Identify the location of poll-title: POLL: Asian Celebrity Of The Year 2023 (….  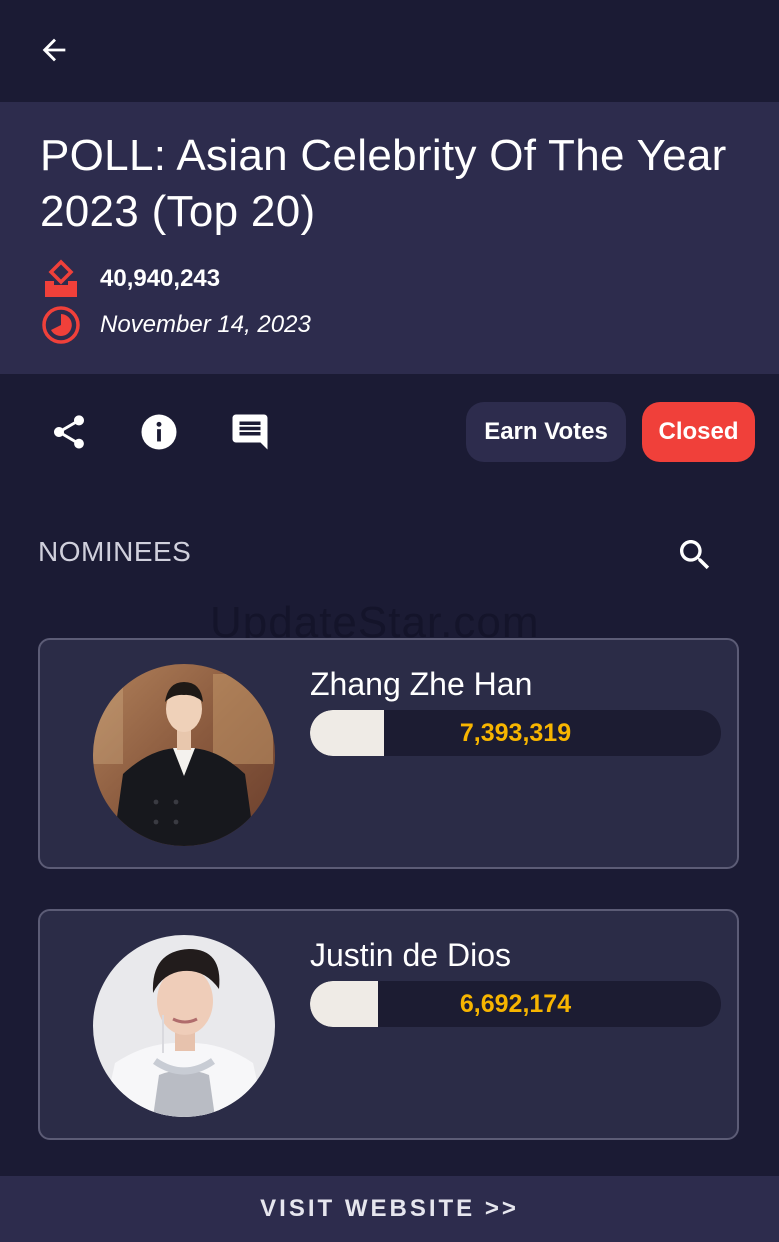
(383, 183).